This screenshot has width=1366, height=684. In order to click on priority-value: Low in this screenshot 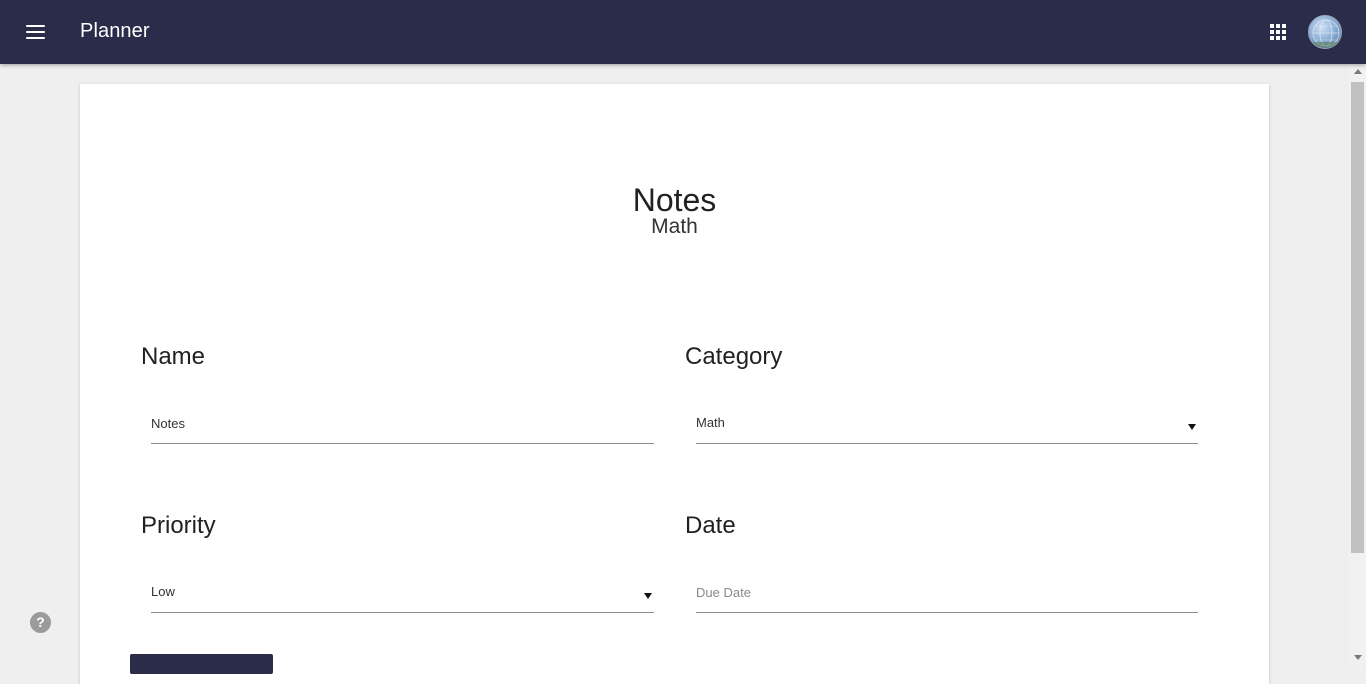, I will do `click(163, 591)`.